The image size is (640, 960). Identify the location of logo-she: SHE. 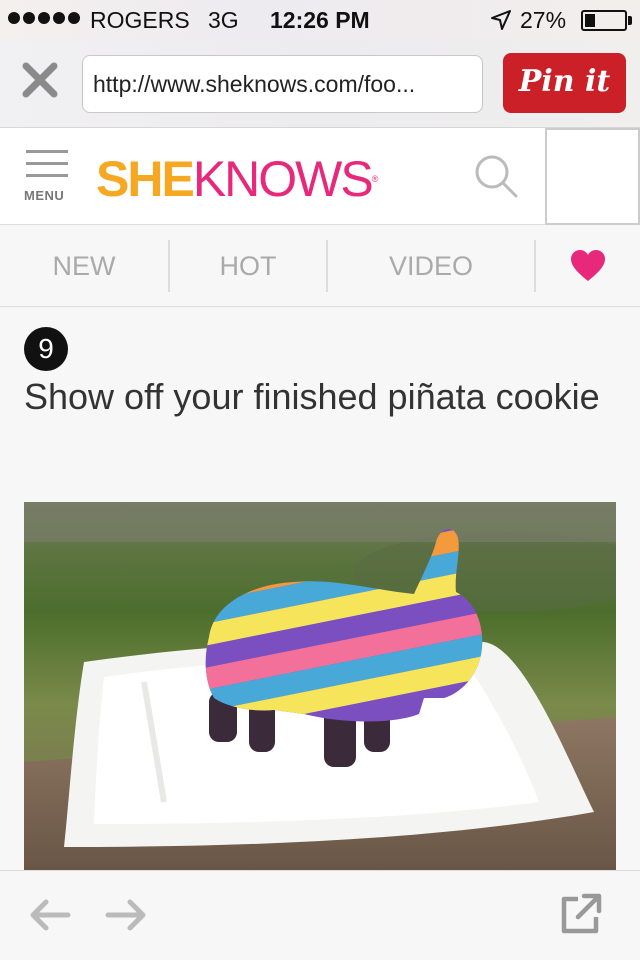
(145, 179).